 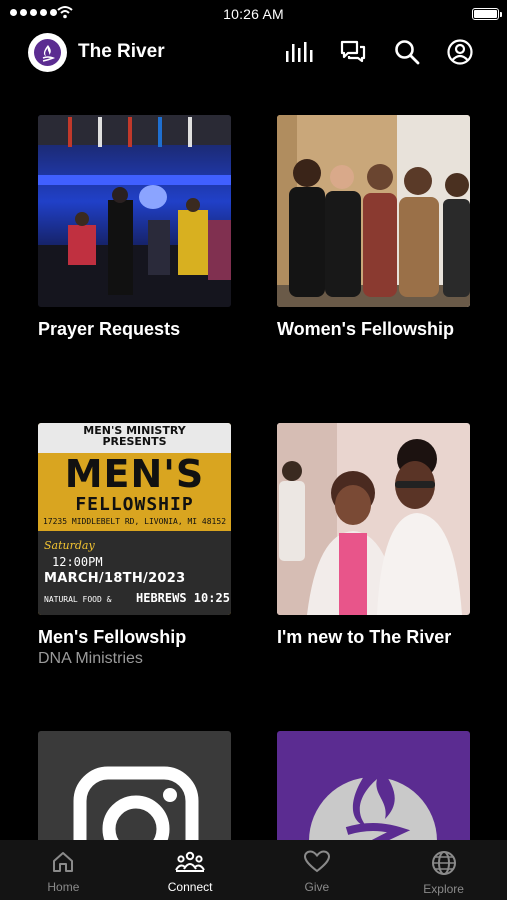 I want to click on nav-explore: Explore, so click(x=443, y=870).